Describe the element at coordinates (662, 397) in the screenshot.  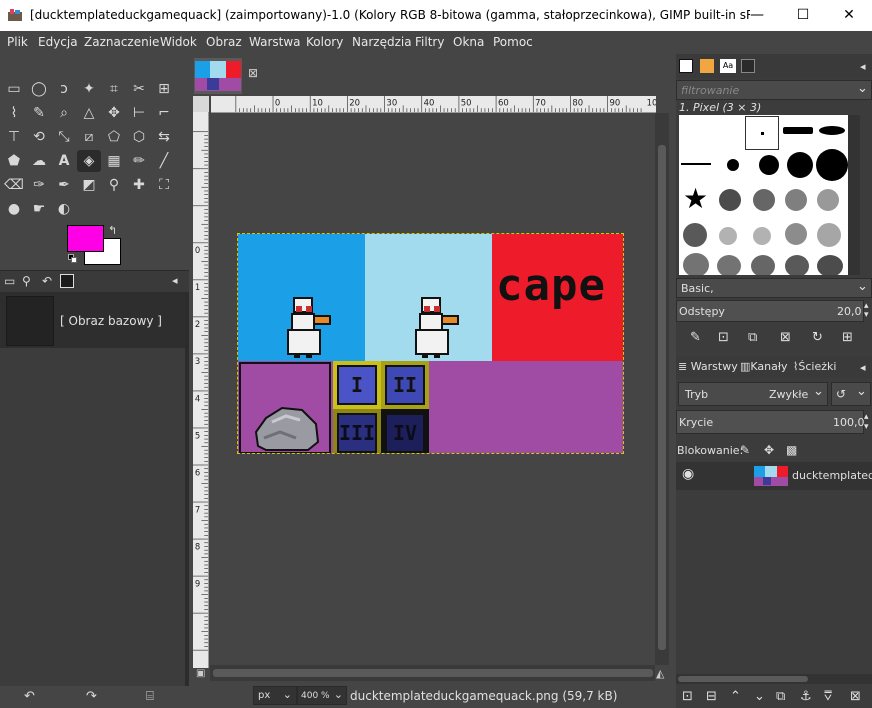
I see `vertical-scroll-thumb` at that location.